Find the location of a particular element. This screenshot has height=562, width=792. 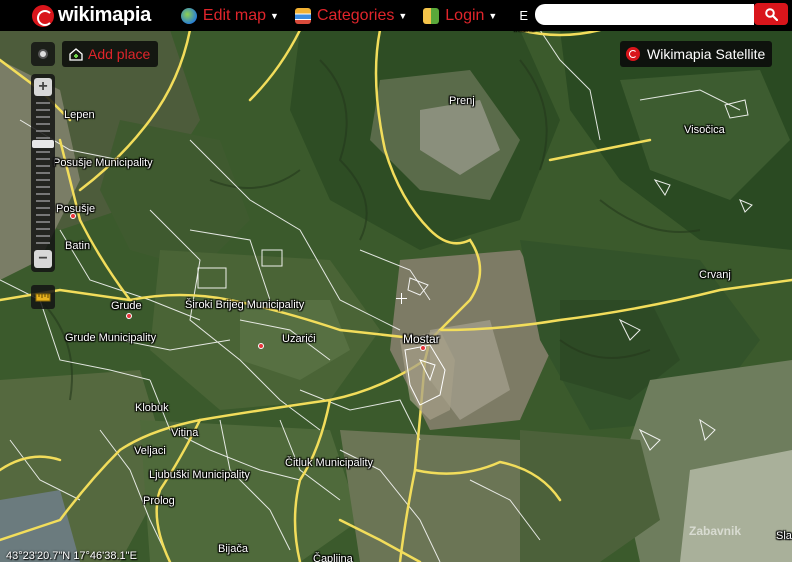

more-menu: E is located at coordinates (523, 15).